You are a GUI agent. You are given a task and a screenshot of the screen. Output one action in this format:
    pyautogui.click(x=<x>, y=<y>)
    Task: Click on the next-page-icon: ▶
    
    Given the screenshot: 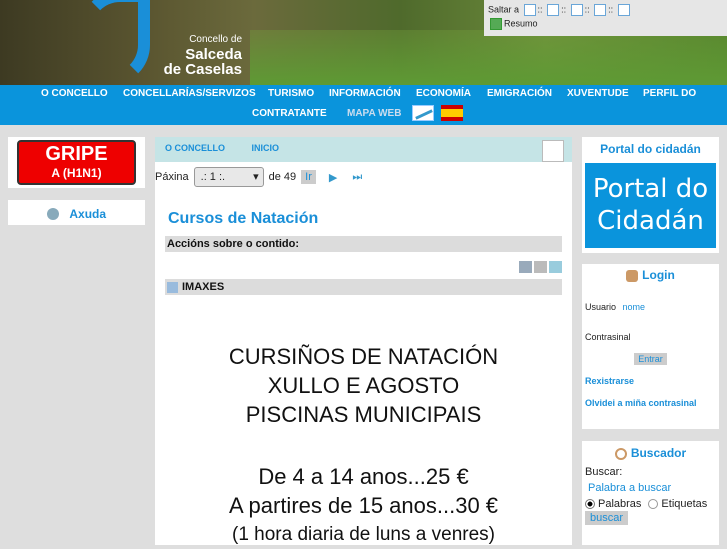 What is the action you would take?
    pyautogui.click(x=333, y=177)
    